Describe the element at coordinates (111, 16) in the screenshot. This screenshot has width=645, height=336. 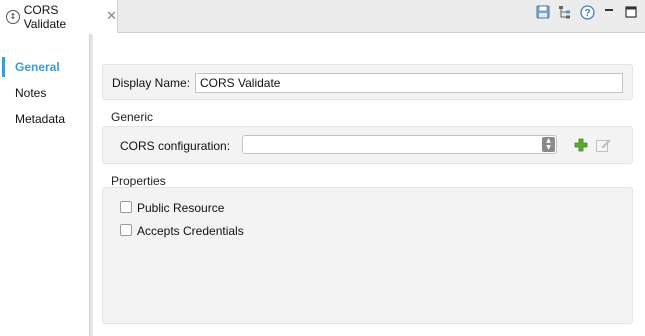
I see `close-icon: ✕` at that location.